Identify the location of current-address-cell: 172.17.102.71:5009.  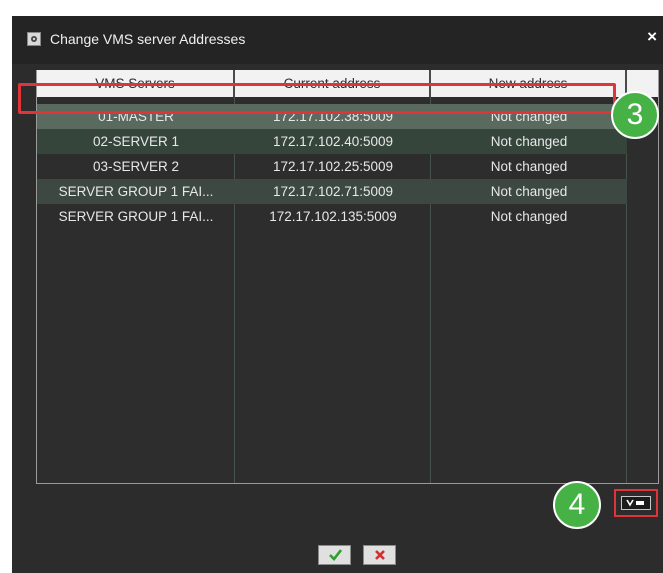
(333, 191).